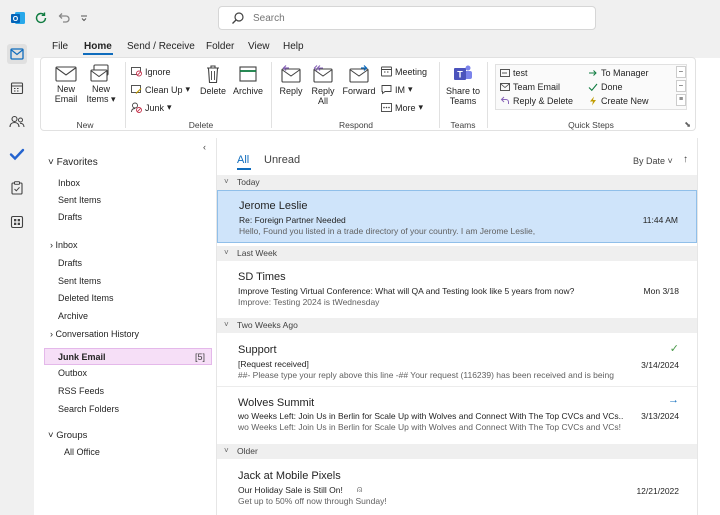 Image resolution: width=720 pixels, height=515 pixels. Describe the element at coordinates (463, 85) in the screenshot. I see `share-to-teams-button: T Share to Teams` at that location.